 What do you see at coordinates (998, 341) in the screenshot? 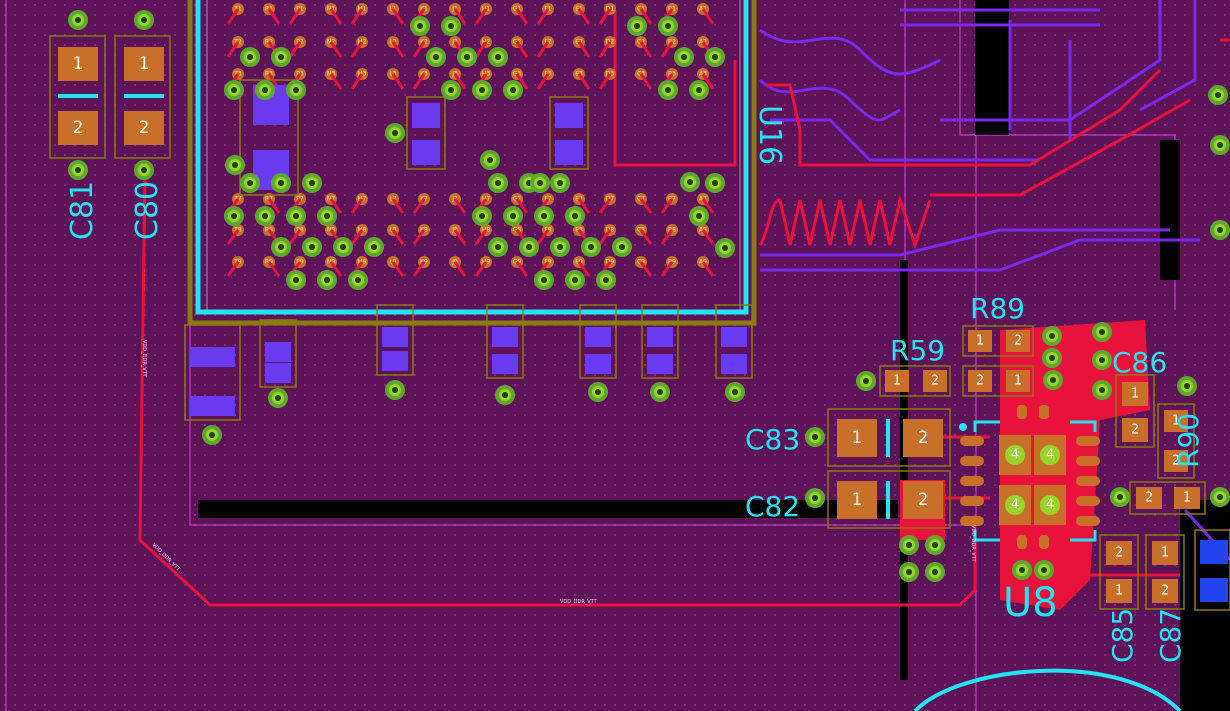
I see `r89-footprint: 1 2` at bounding box center [998, 341].